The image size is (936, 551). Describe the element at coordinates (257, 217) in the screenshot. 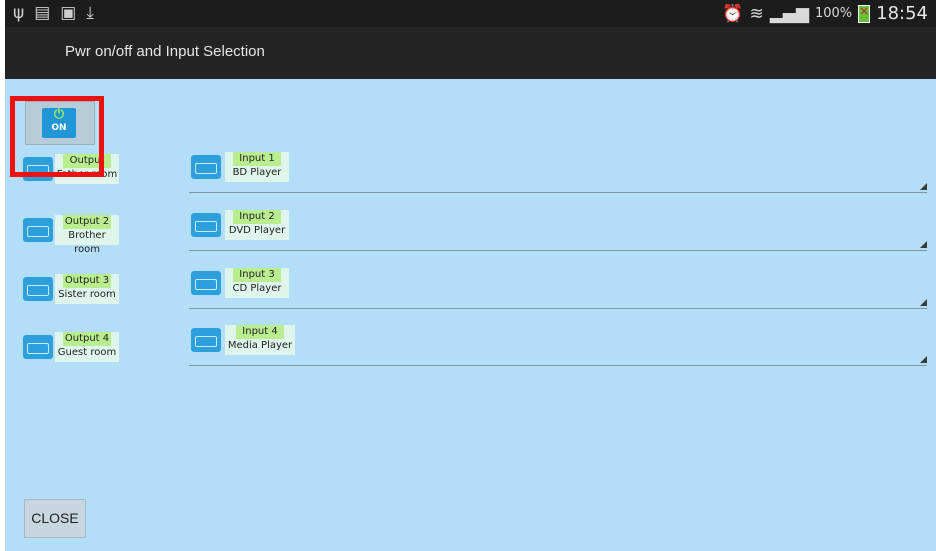

I see `input-2-tag: Input 2` at that location.